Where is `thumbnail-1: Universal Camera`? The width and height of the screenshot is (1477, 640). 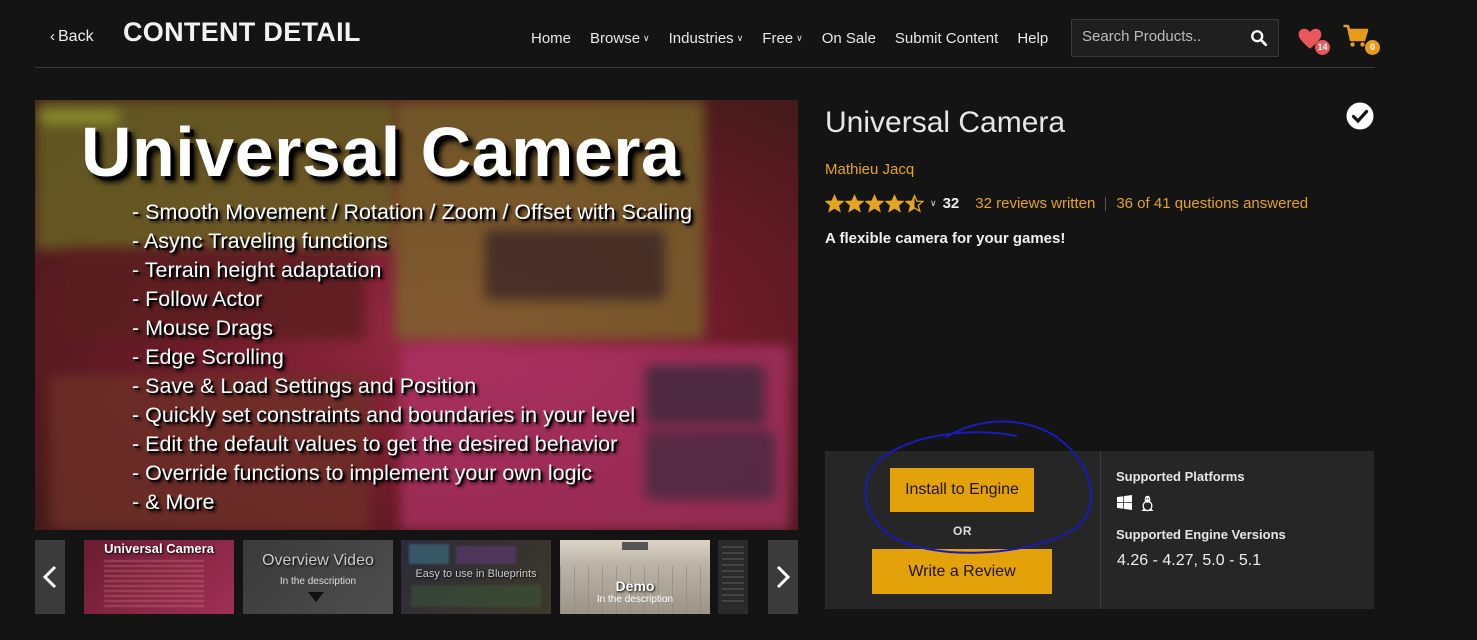 thumbnail-1: Universal Camera is located at coordinates (159, 577).